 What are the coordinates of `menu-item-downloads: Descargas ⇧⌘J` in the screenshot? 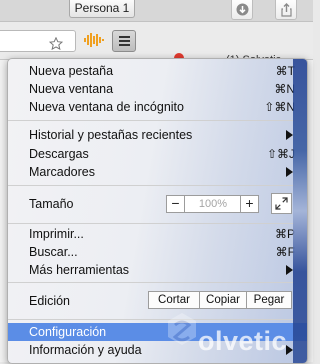 It's located at (151, 154).